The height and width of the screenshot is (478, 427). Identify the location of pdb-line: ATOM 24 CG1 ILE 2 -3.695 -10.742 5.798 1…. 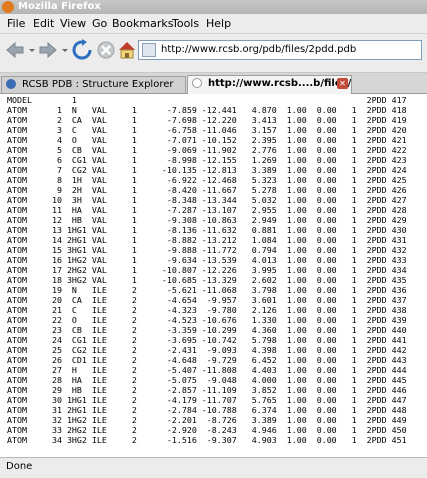
(207, 340).